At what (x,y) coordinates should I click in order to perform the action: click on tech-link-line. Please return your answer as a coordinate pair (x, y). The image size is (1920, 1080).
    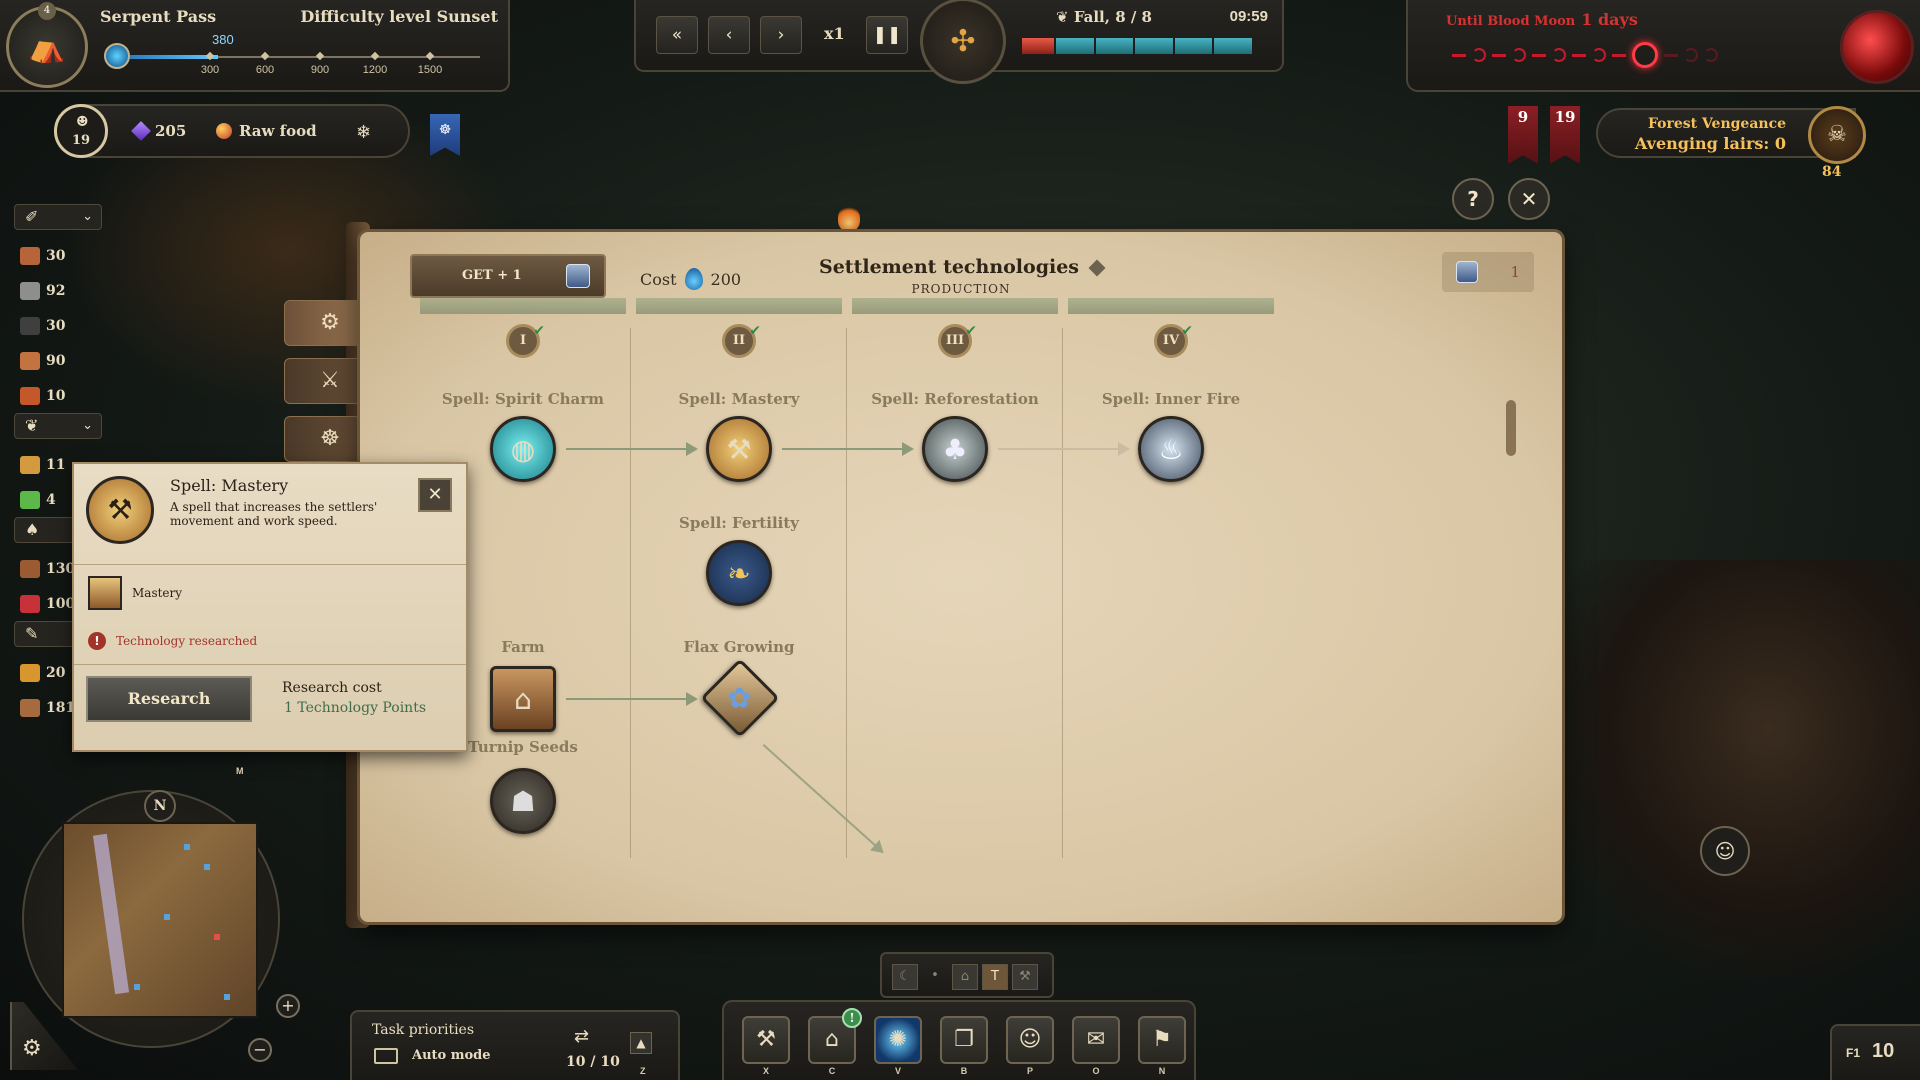
    Looking at the image, I should click on (822, 798).